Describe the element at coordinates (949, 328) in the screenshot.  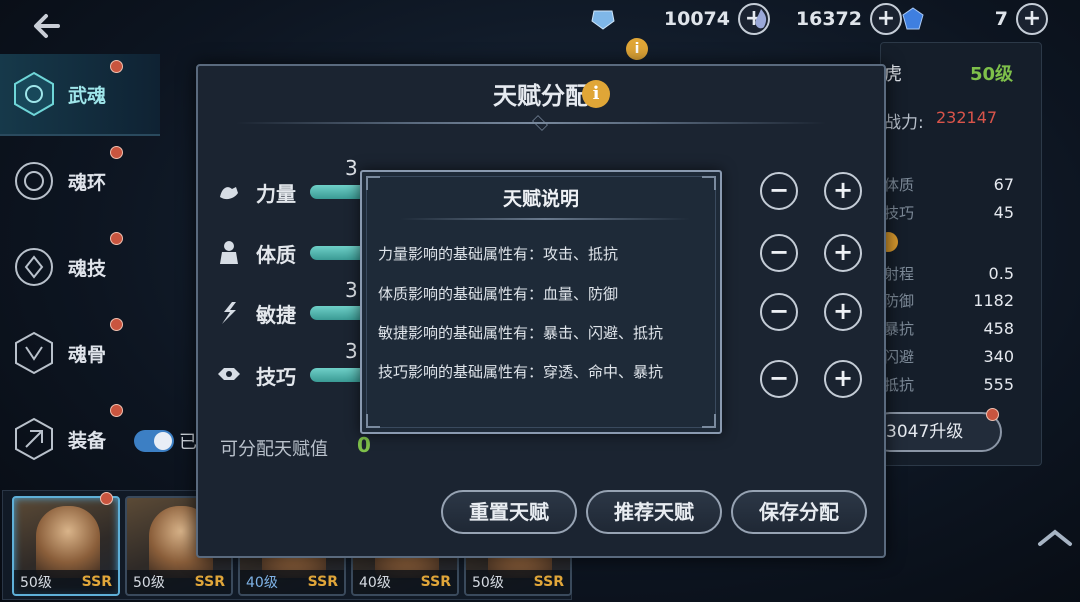
I see `stat-row: 暴抗 458` at that location.